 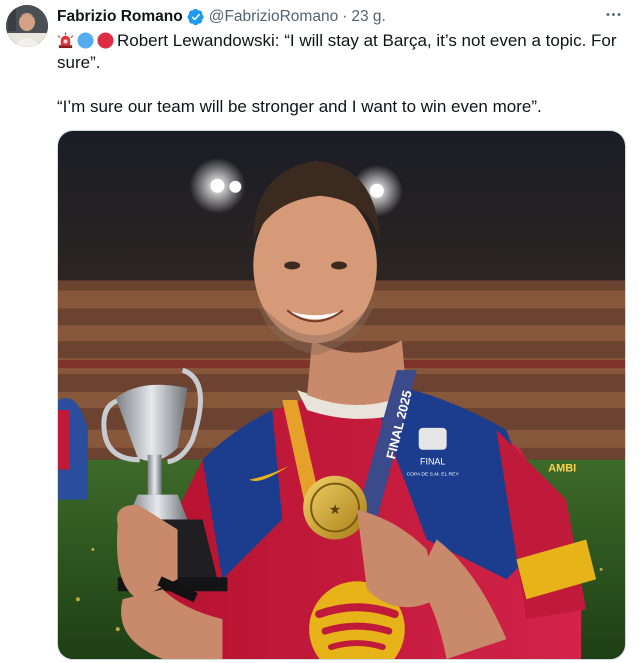 What do you see at coordinates (105, 40) in the screenshot?
I see `red-circle-icon` at bounding box center [105, 40].